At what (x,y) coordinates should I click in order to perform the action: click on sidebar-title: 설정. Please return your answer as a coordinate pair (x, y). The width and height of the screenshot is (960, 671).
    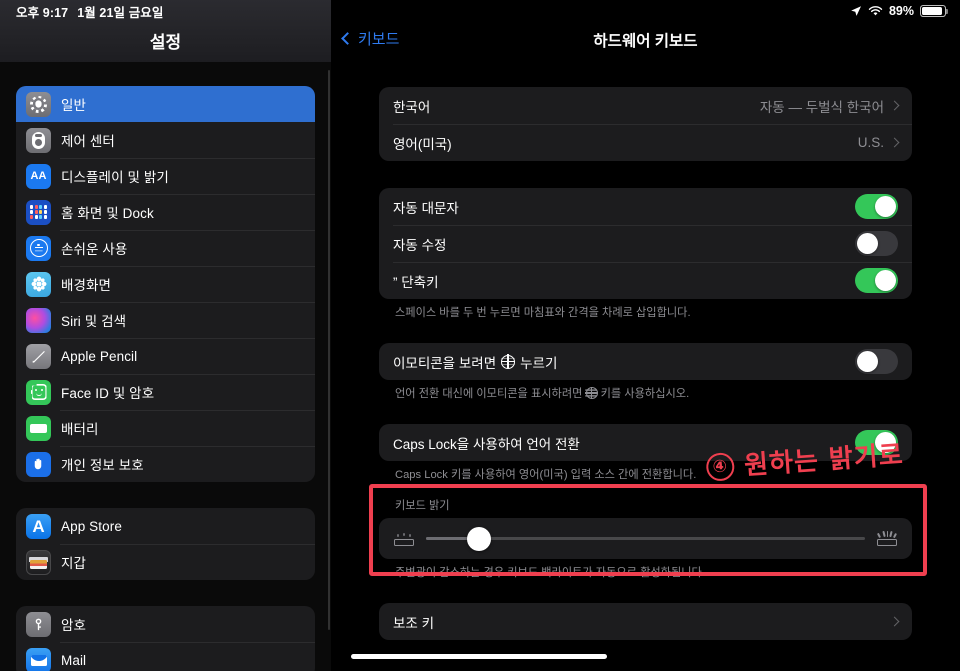
    Looking at the image, I should click on (165, 42).